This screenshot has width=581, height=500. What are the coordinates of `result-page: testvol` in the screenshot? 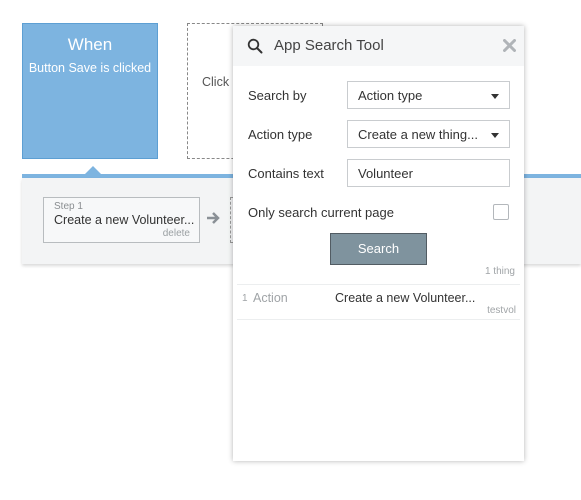 It's located at (501, 310).